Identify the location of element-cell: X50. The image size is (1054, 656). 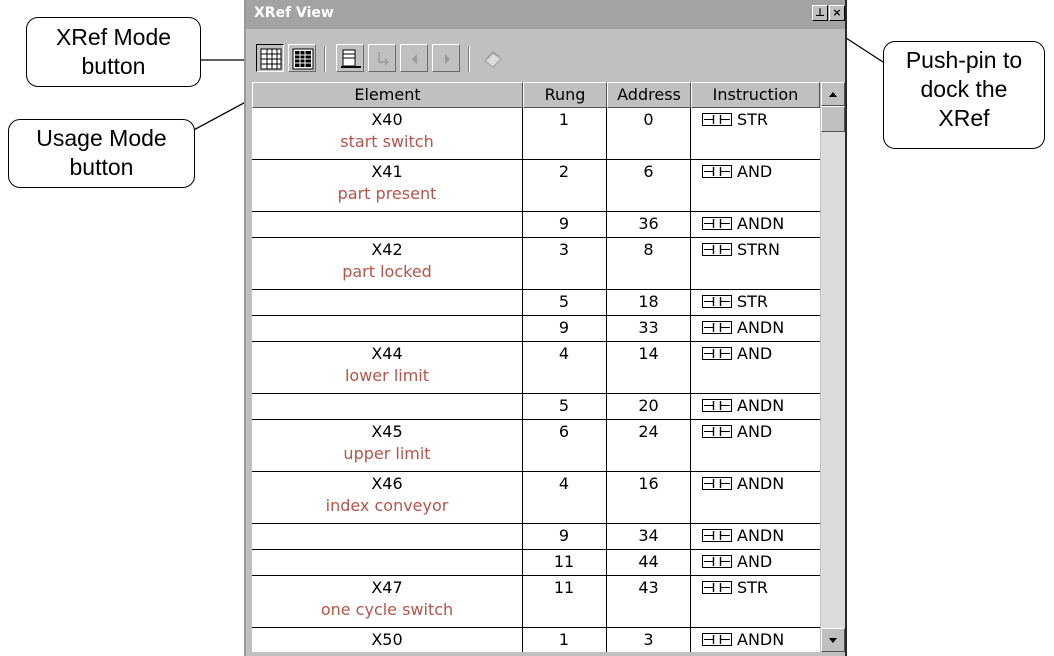
(387, 640).